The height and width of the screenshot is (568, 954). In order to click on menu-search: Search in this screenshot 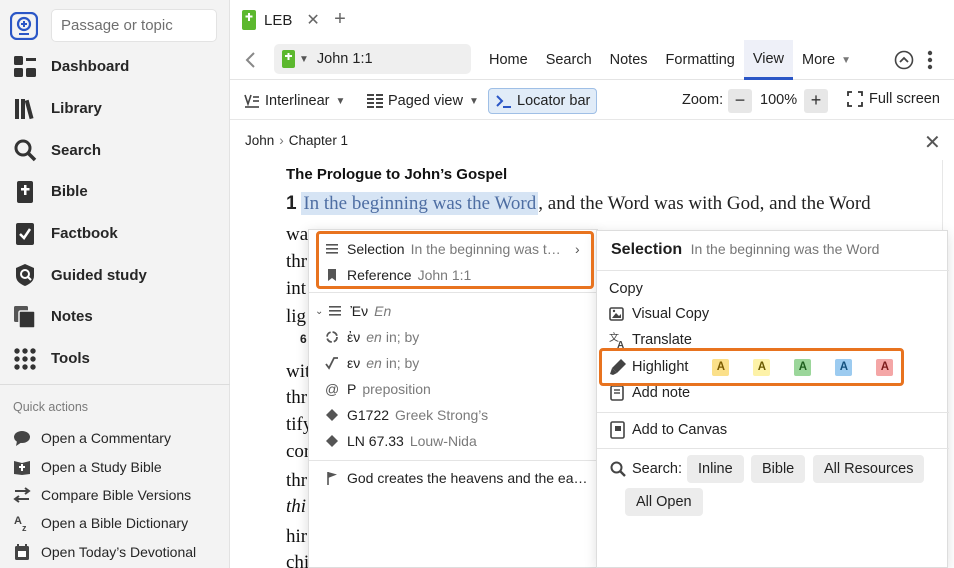, I will do `click(569, 60)`.